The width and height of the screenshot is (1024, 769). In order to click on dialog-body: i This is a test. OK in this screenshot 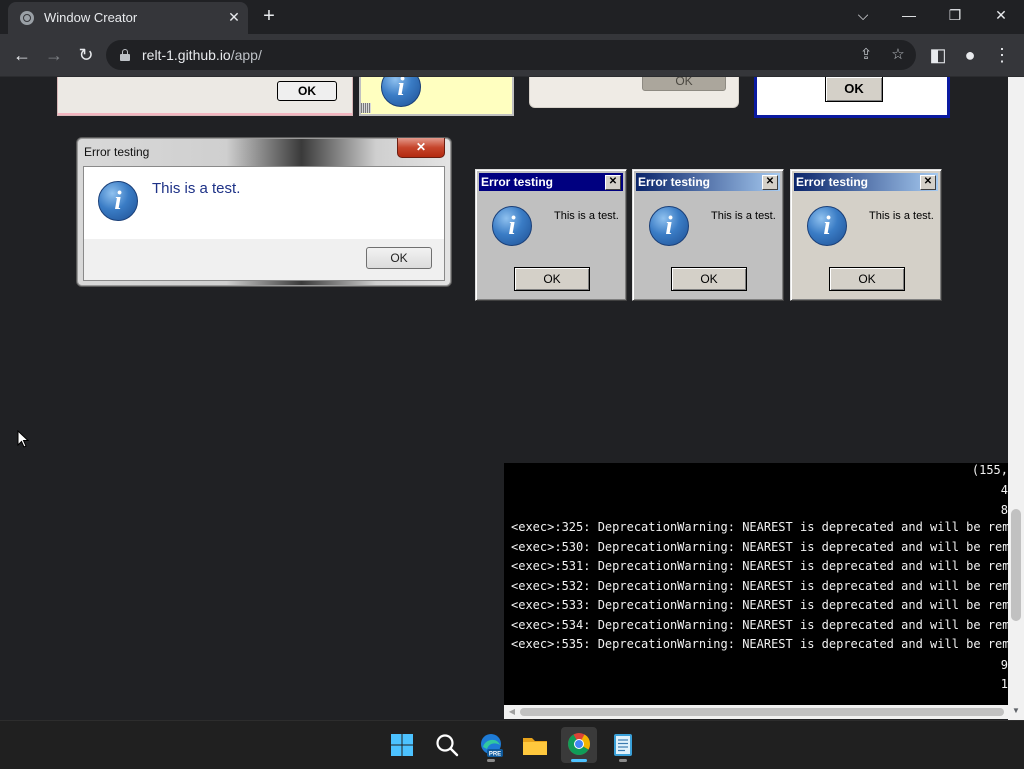, I will do `click(264, 223)`.